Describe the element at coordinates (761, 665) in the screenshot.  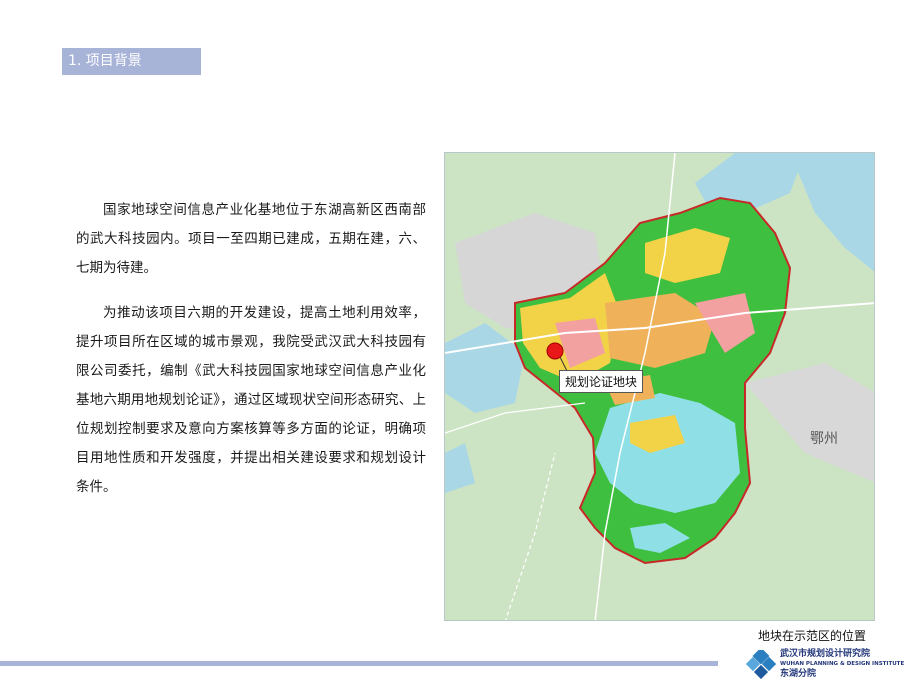
I see `logo-icon` at that location.